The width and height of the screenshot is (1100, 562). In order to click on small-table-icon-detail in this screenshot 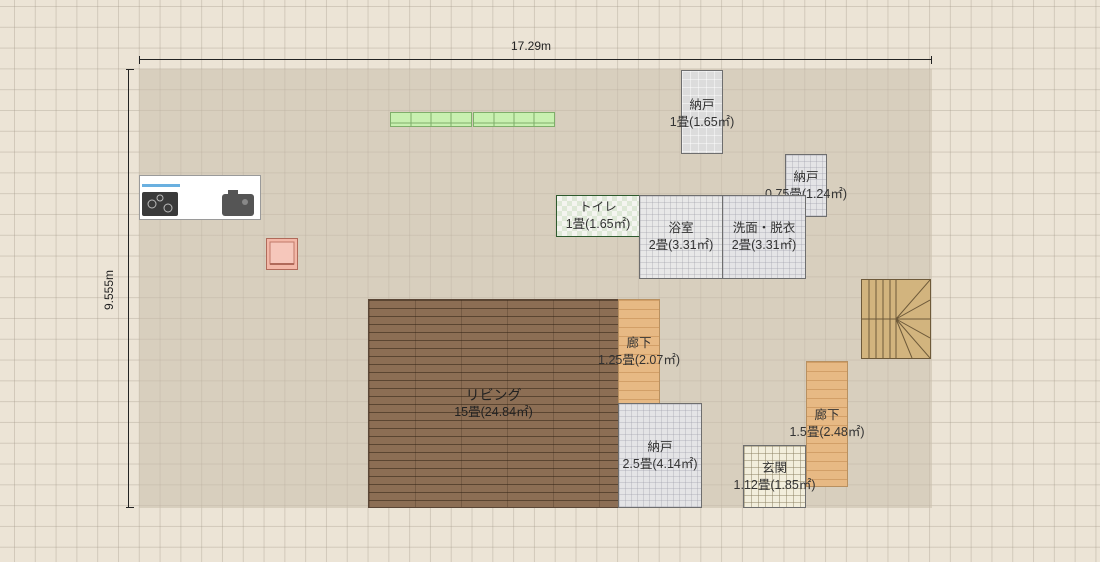, I will do `click(282, 253)`.